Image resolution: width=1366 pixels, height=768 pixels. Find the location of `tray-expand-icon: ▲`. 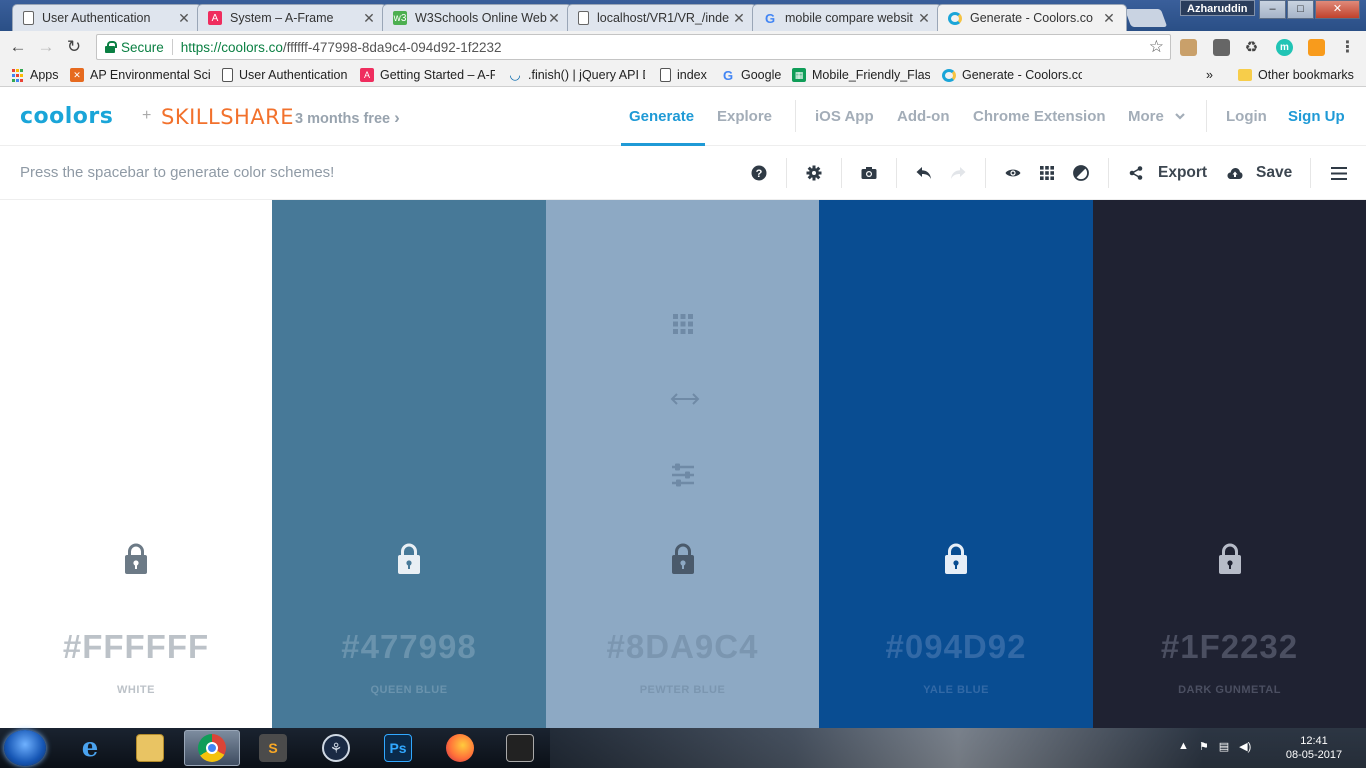

tray-expand-icon: ▲ is located at coordinates (1183, 746).